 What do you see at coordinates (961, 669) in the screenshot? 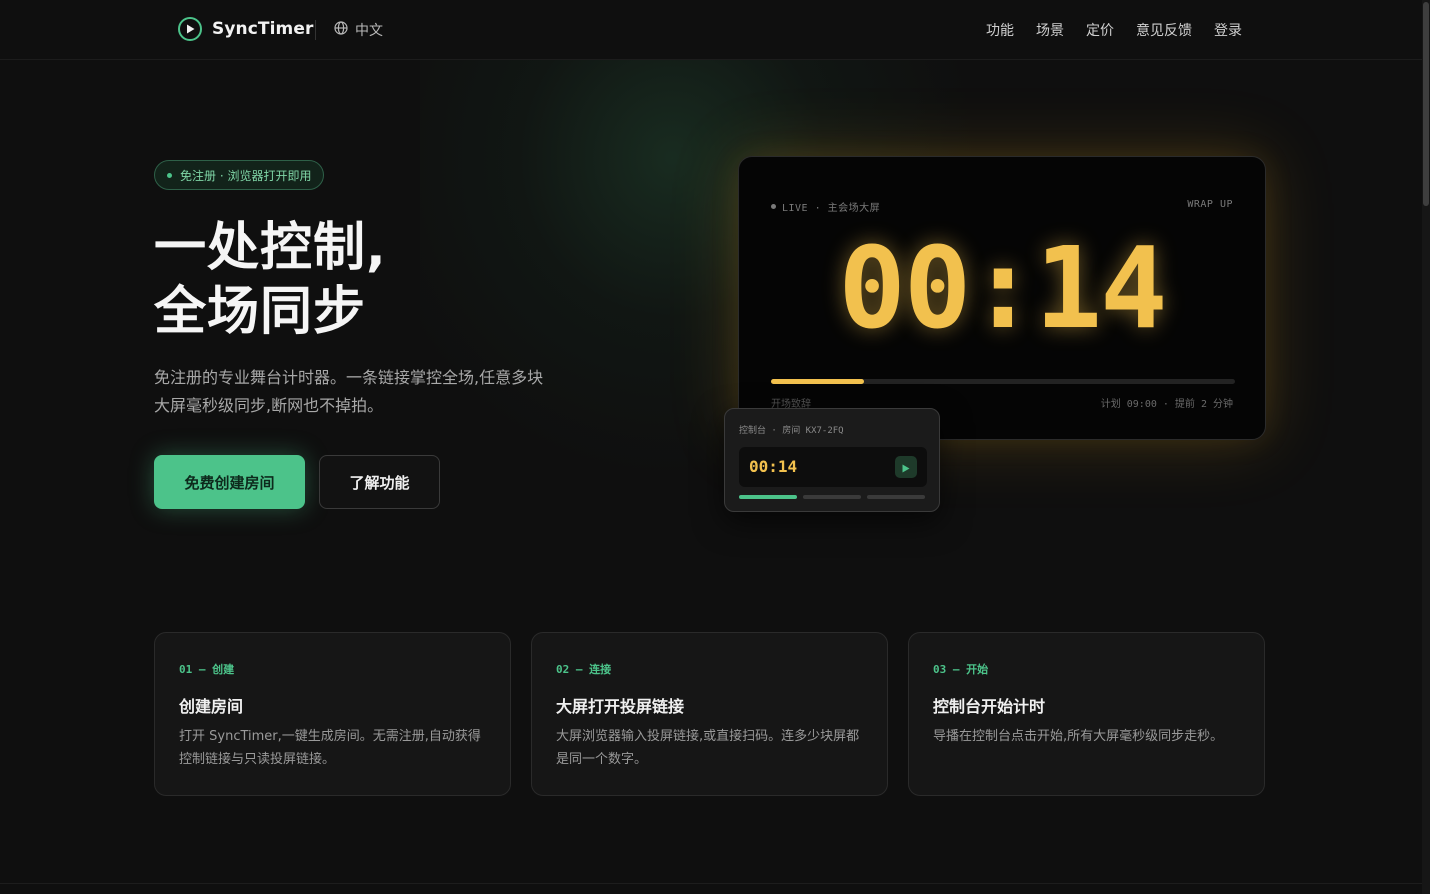
I see `step-number: 03 — 开始` at bounding box center [961, 669].